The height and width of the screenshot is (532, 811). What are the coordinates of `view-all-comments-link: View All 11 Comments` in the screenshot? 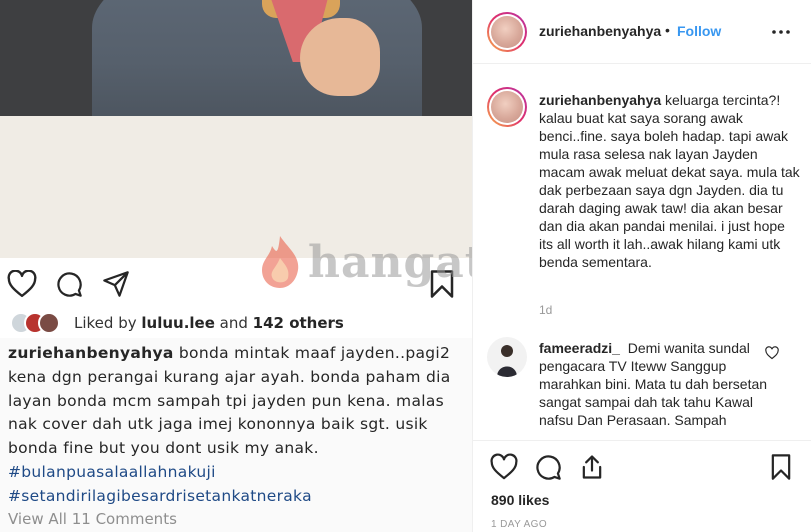 It's located at (92, 519).